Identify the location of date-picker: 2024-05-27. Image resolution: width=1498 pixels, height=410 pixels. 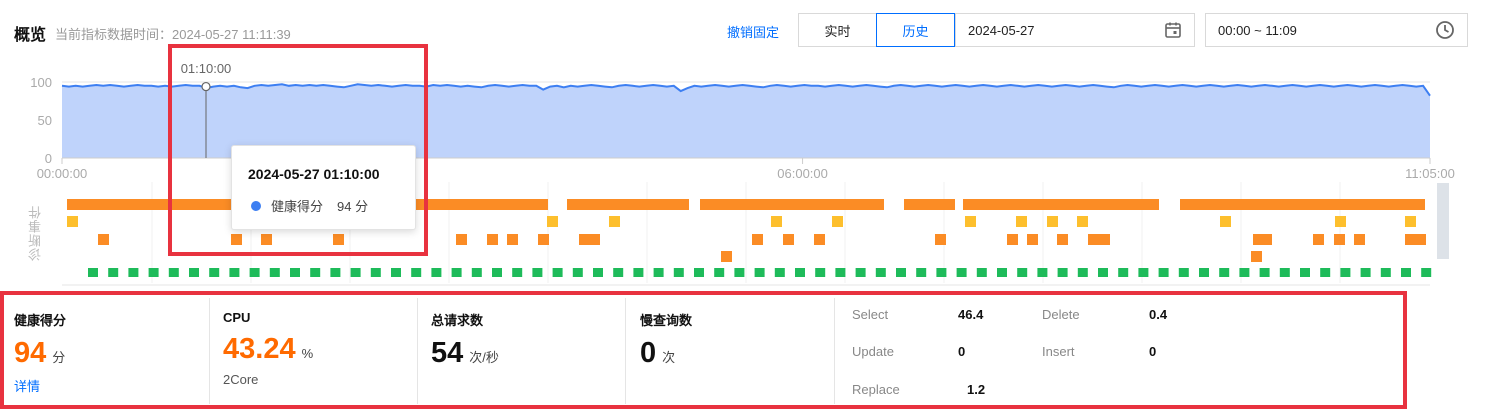
(1075, 30).